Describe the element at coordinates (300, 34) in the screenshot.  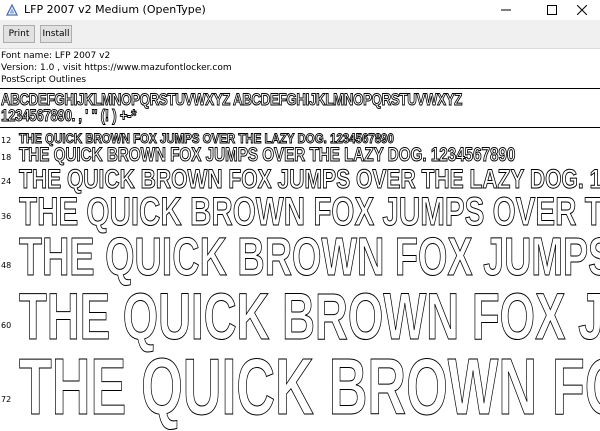
I see `toolbar: Print Install` at that location.